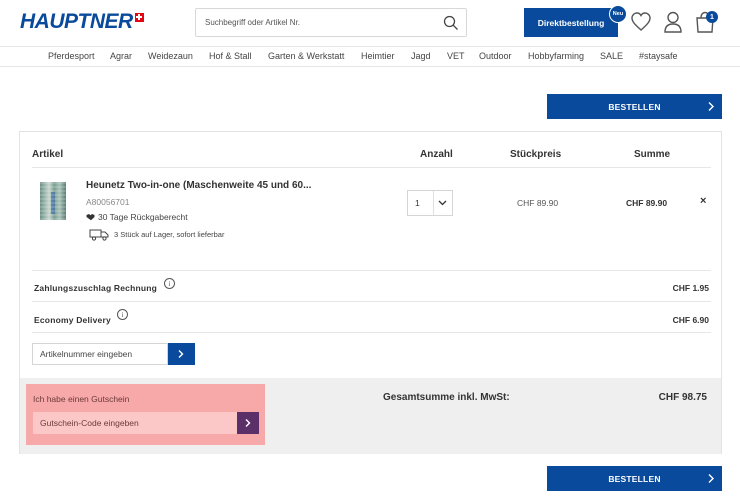 The image size is (740, 499). What do you see at coordinates (100, 354) in the screenshot?
I see `article-number-input` at bounding box center [100, 354].